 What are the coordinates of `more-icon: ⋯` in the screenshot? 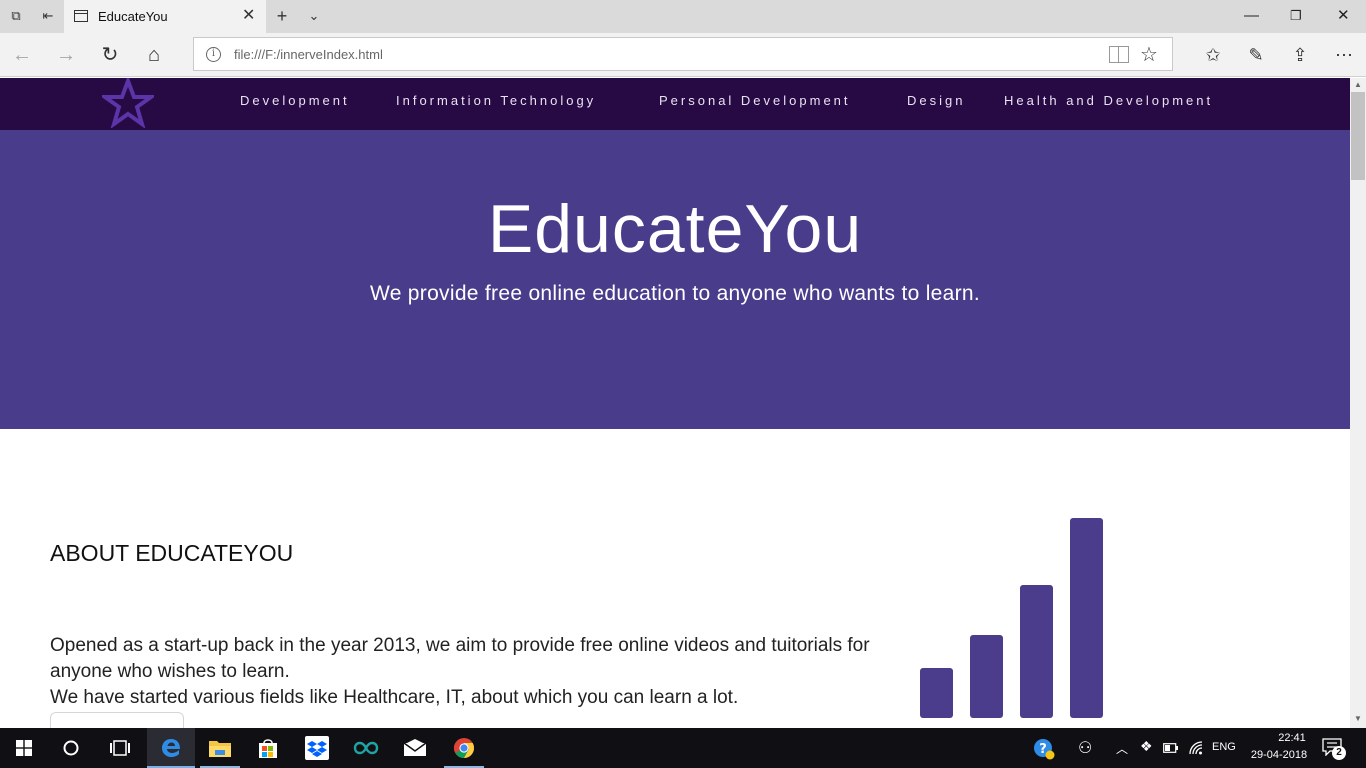 It's located at (1344, 55).